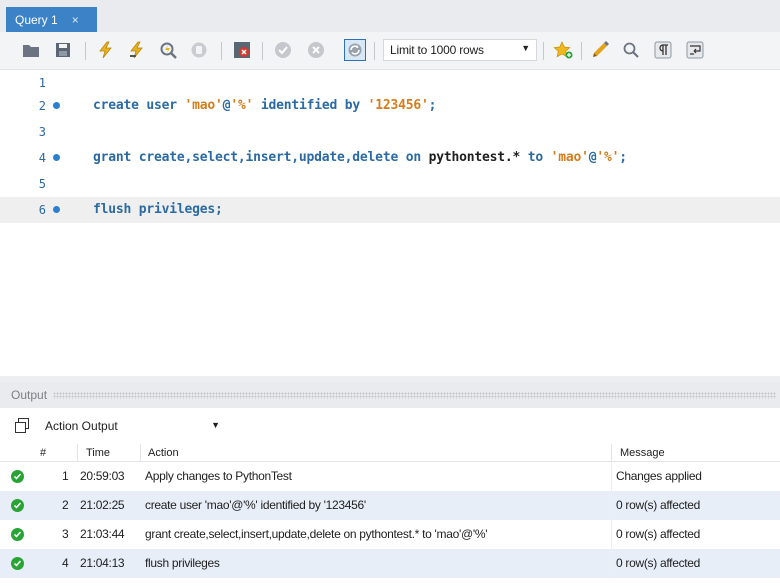 The height and width of the screenshot is (586, 780). What do you see at coordinates (98, 453) in the screenshot?
I see `col-header-time: Time` at bounding box center [98, 453].